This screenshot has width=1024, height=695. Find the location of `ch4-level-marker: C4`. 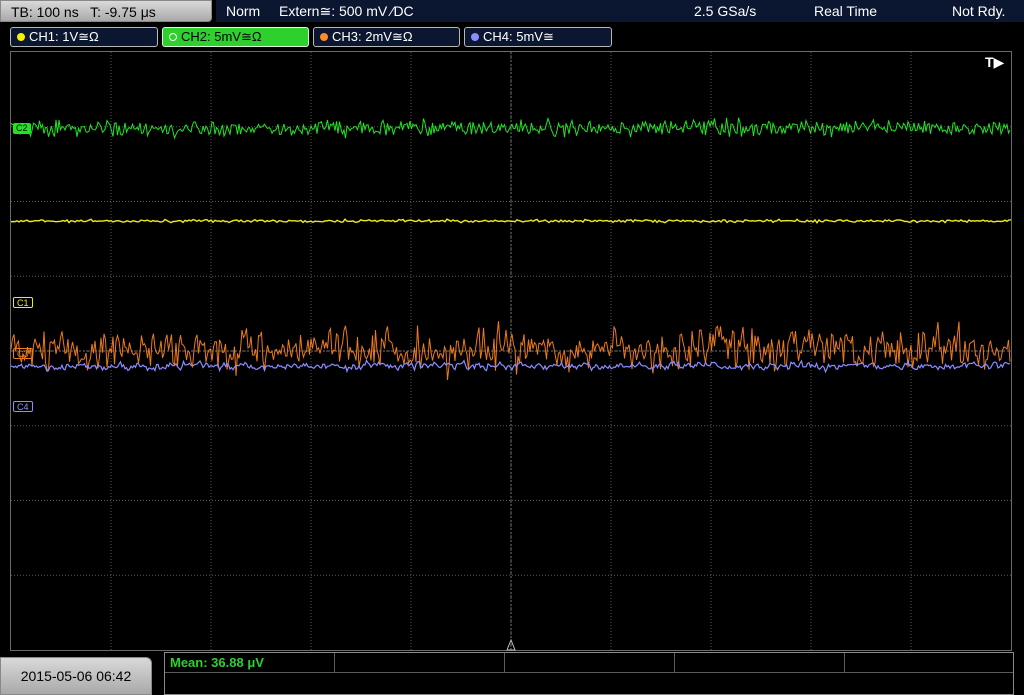

ch4-level-marker: C4 is located at coordinates (23, 406).